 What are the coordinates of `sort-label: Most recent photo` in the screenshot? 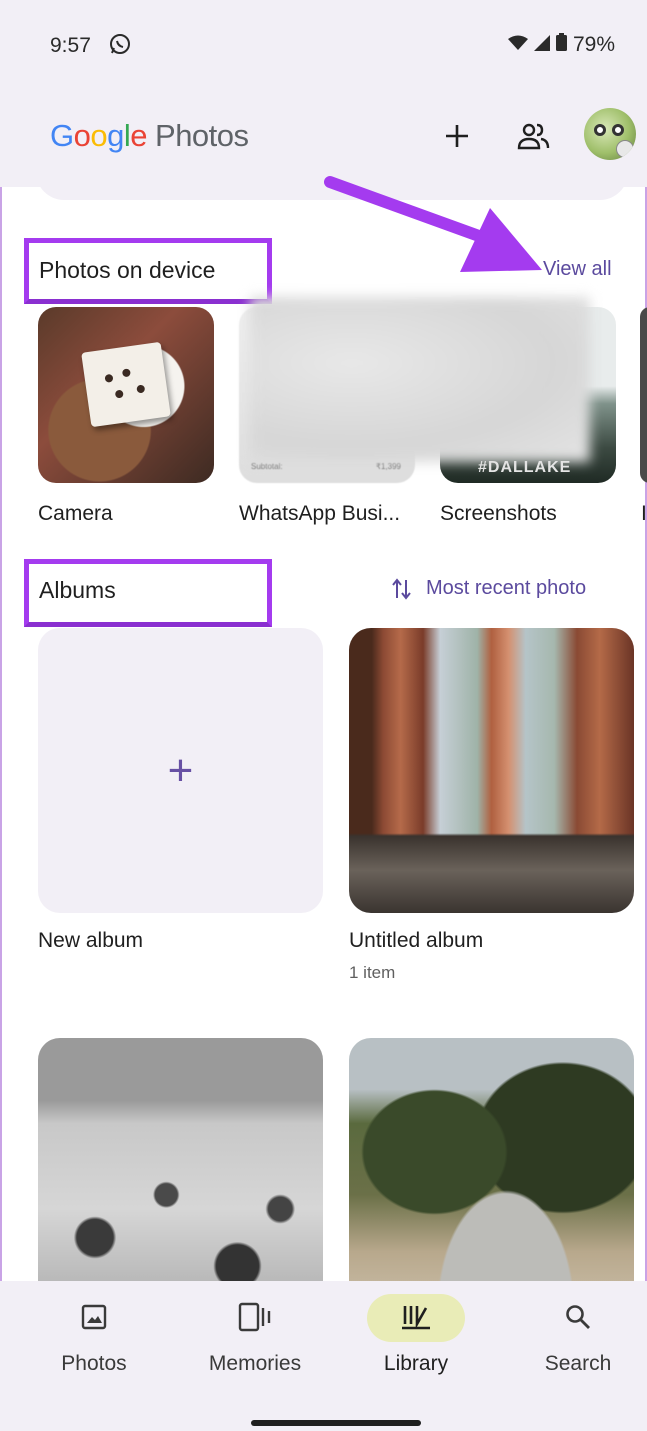 It's located at (506, 588).